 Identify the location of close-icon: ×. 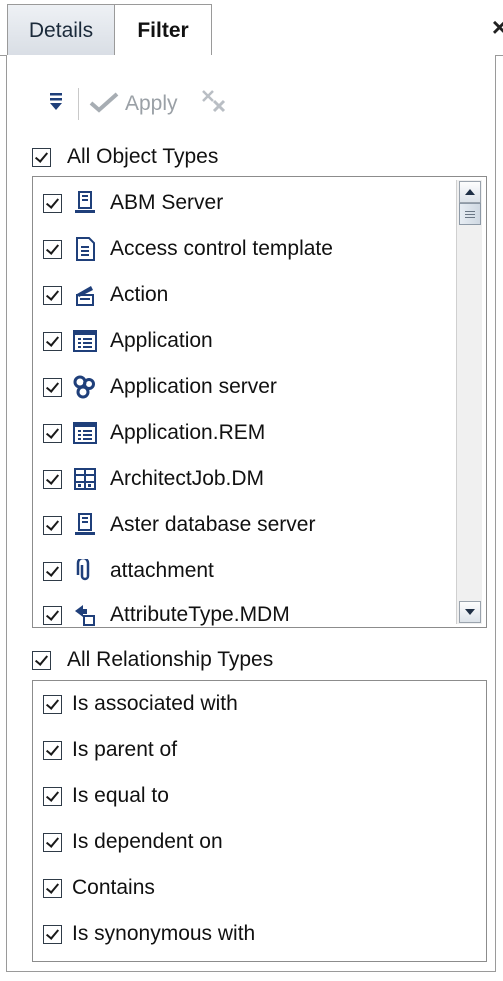
(497, 27).